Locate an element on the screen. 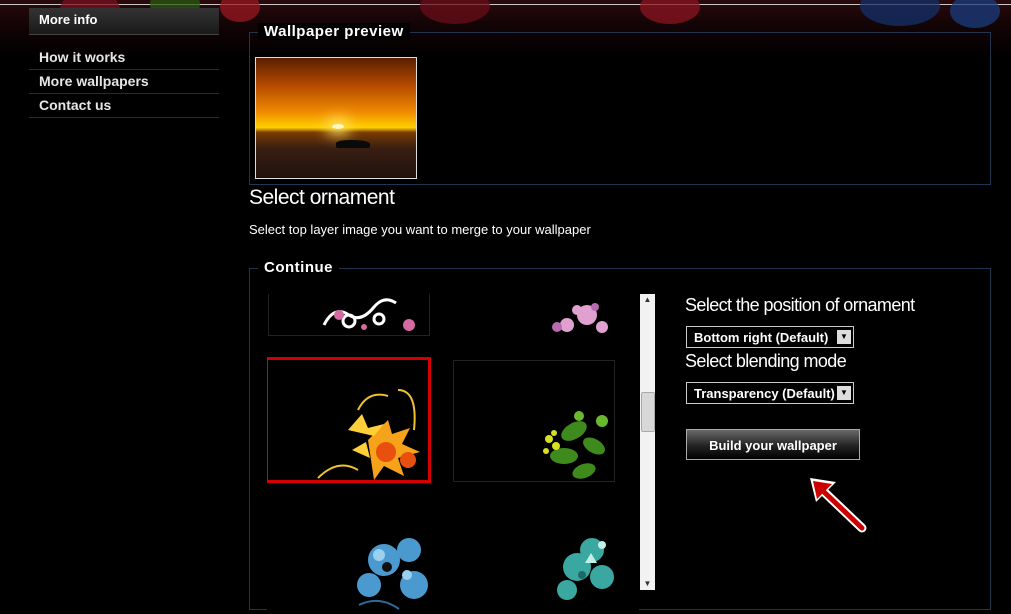  select-ornament-heading: Select ornament is located at coordinates (322, 197).